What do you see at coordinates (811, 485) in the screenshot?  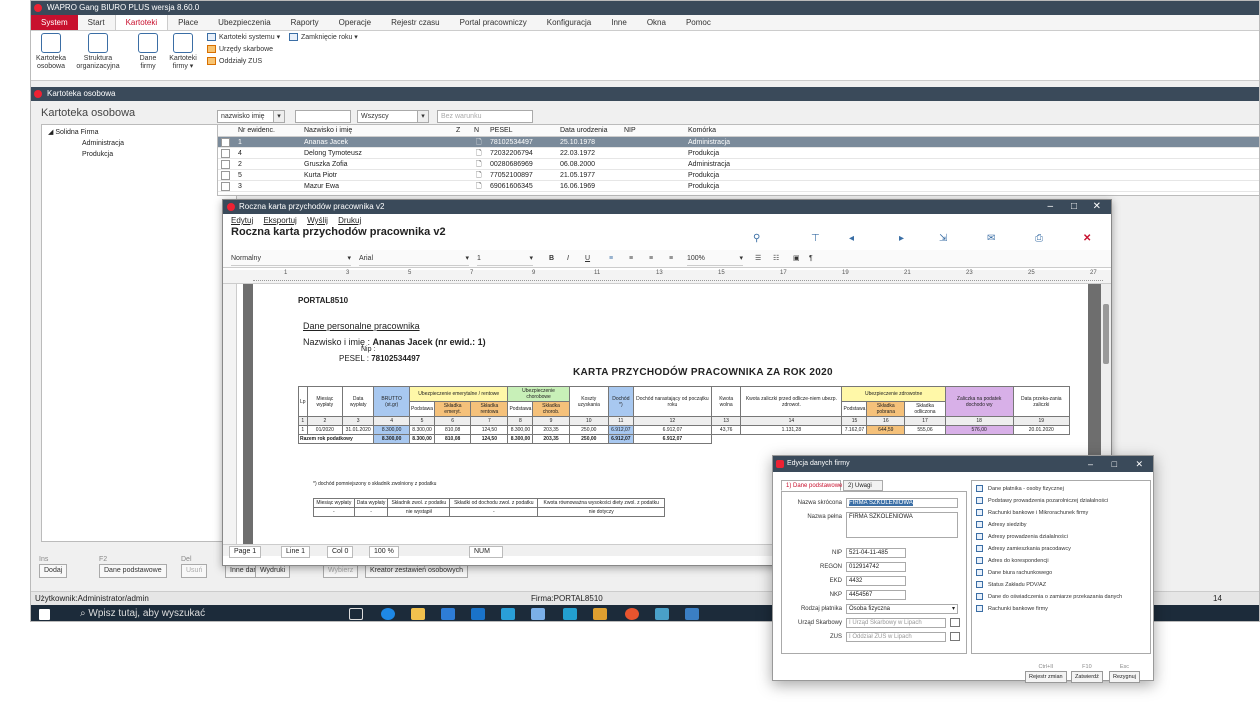 I see `tab-dane-podstawowe: 1) Dane podstawowe` at bounding box center [811, 485].